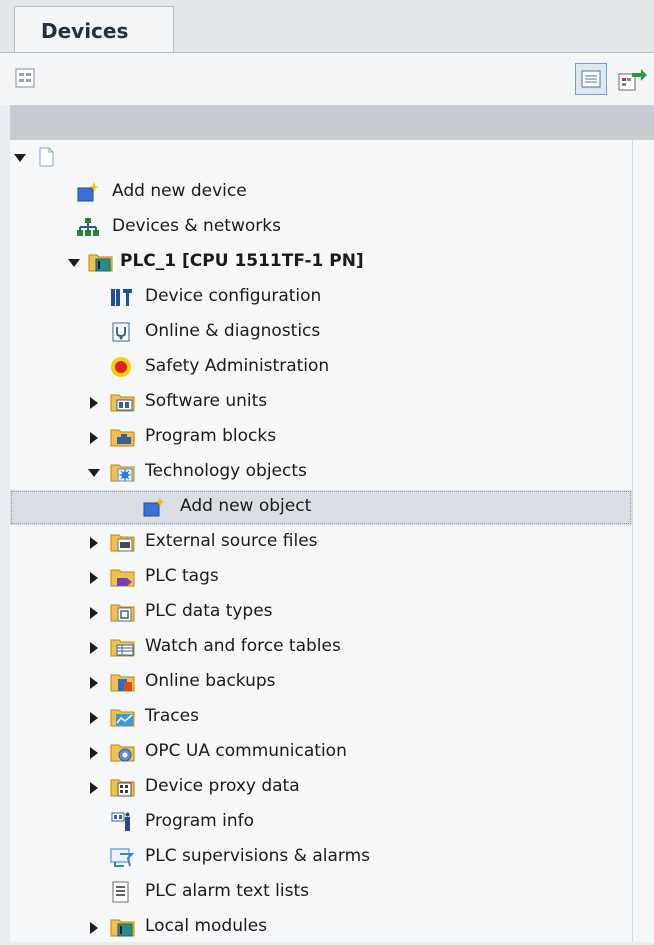  Describe the element at coordinates (226, 471) in the screenshot. I see `tree-item-label: Technology objects` at that location.